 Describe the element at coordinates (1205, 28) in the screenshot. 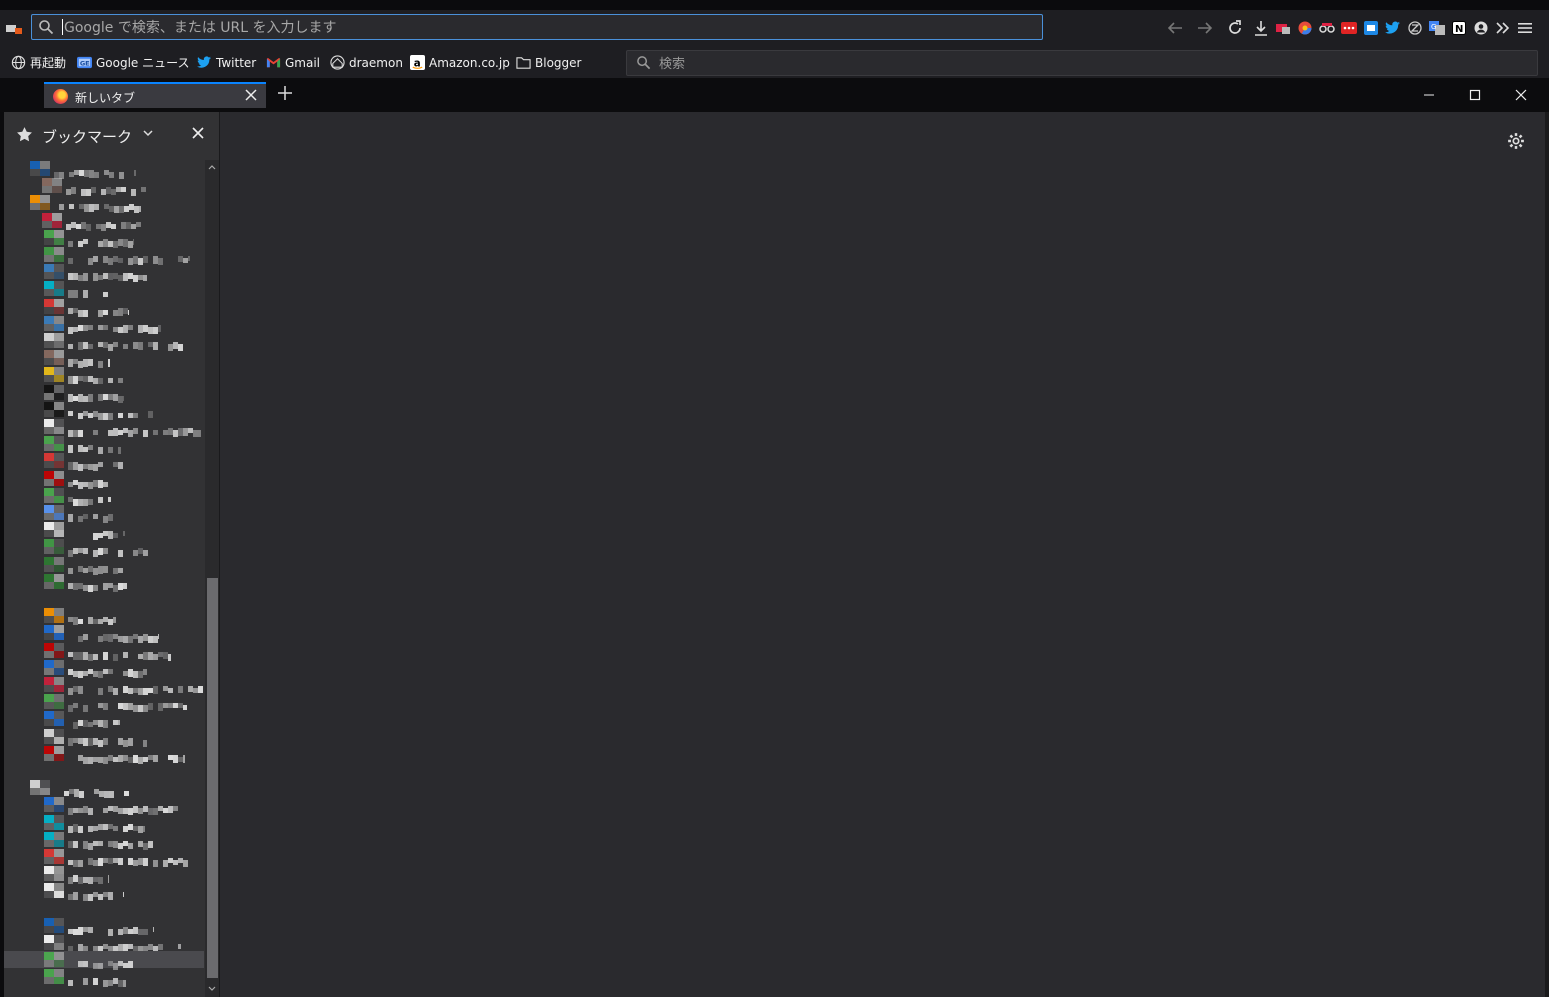

I see `forward-button` at that location.